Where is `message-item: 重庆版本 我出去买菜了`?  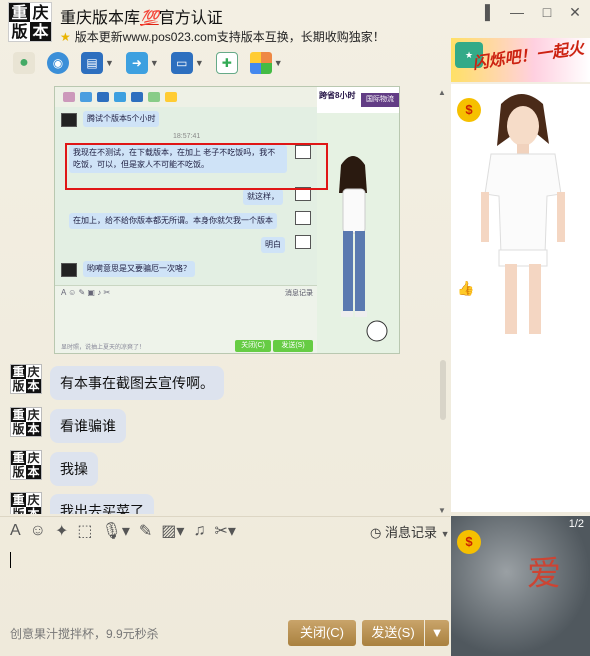 message-item: 重庆版本 我出去买菜了 is located at coordinates (82, 503).